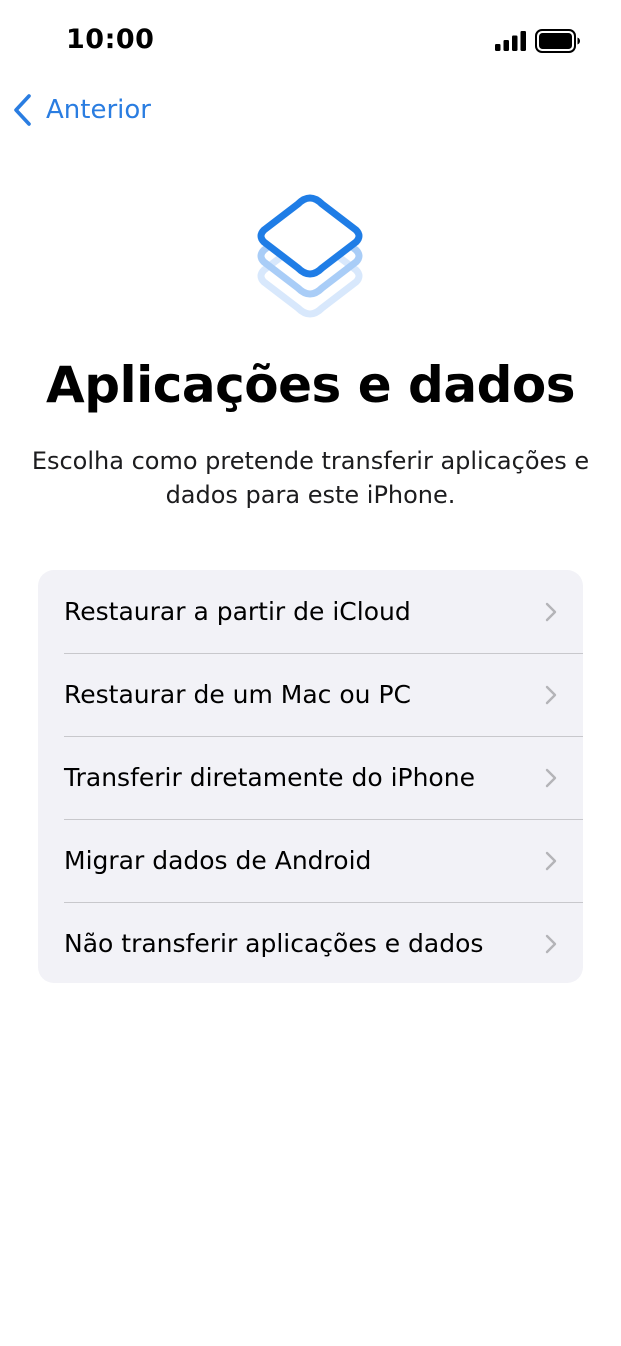 The height and width of the screenshot is (1346, 621). Describe the element at coordinates (310, 385) in the screenshot. I see `page-title: Aplicações e dados` at that location.